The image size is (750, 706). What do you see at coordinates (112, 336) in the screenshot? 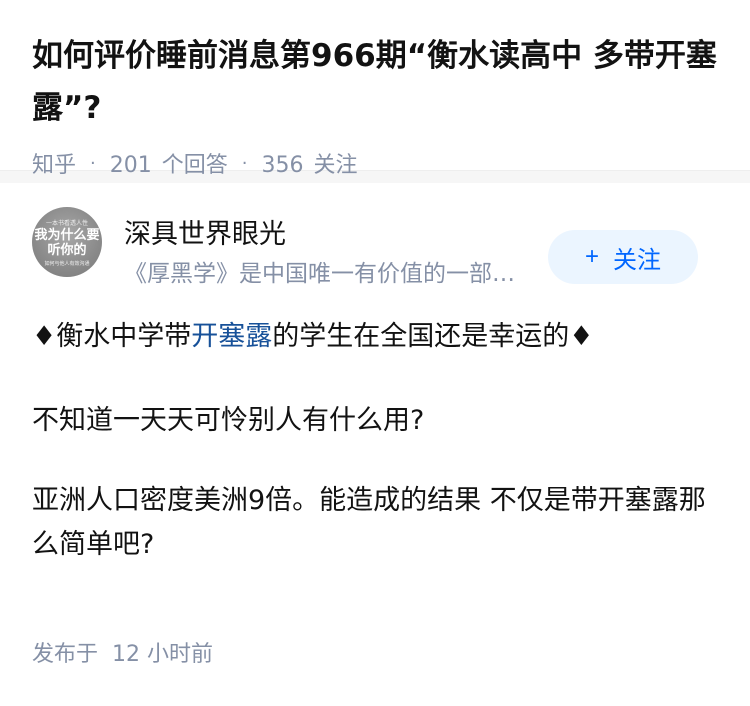
I see `answer-text: ♦衡水中学带` at bounding box center [112, 336].